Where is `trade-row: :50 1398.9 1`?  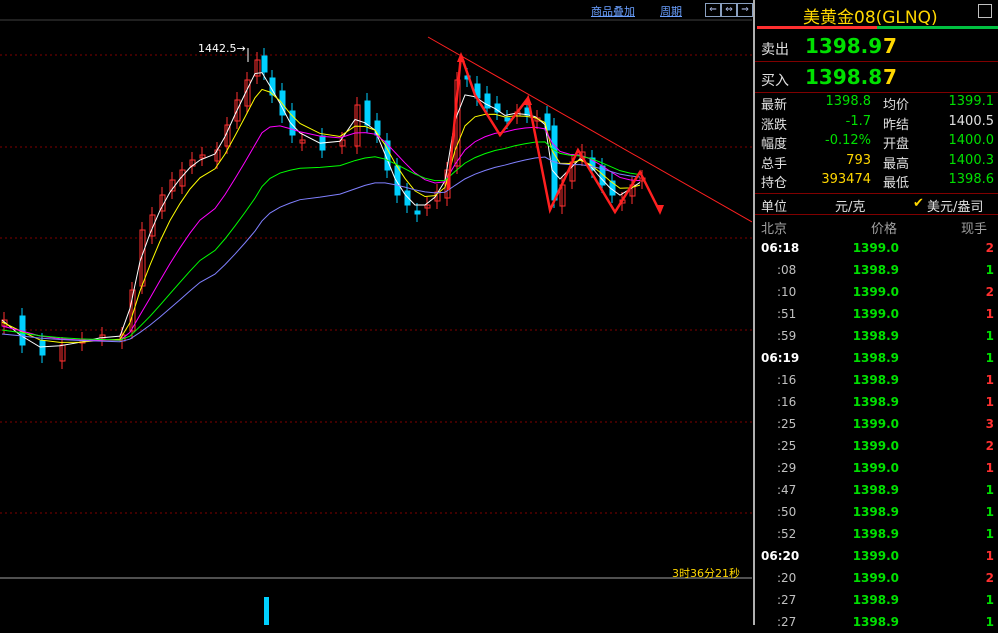 trade-row: :50 1398.9 1 is located at coordinates (876, 512).